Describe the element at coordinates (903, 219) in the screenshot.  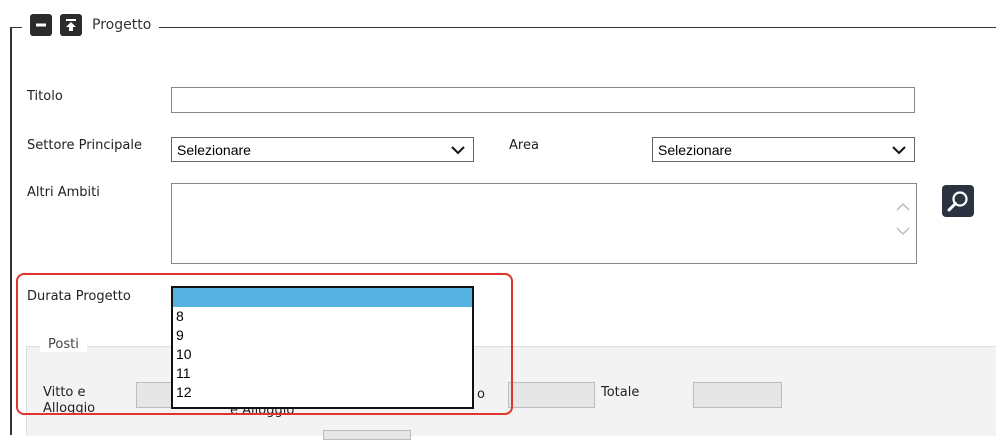
I see `textarea-scrollbar` at that location.